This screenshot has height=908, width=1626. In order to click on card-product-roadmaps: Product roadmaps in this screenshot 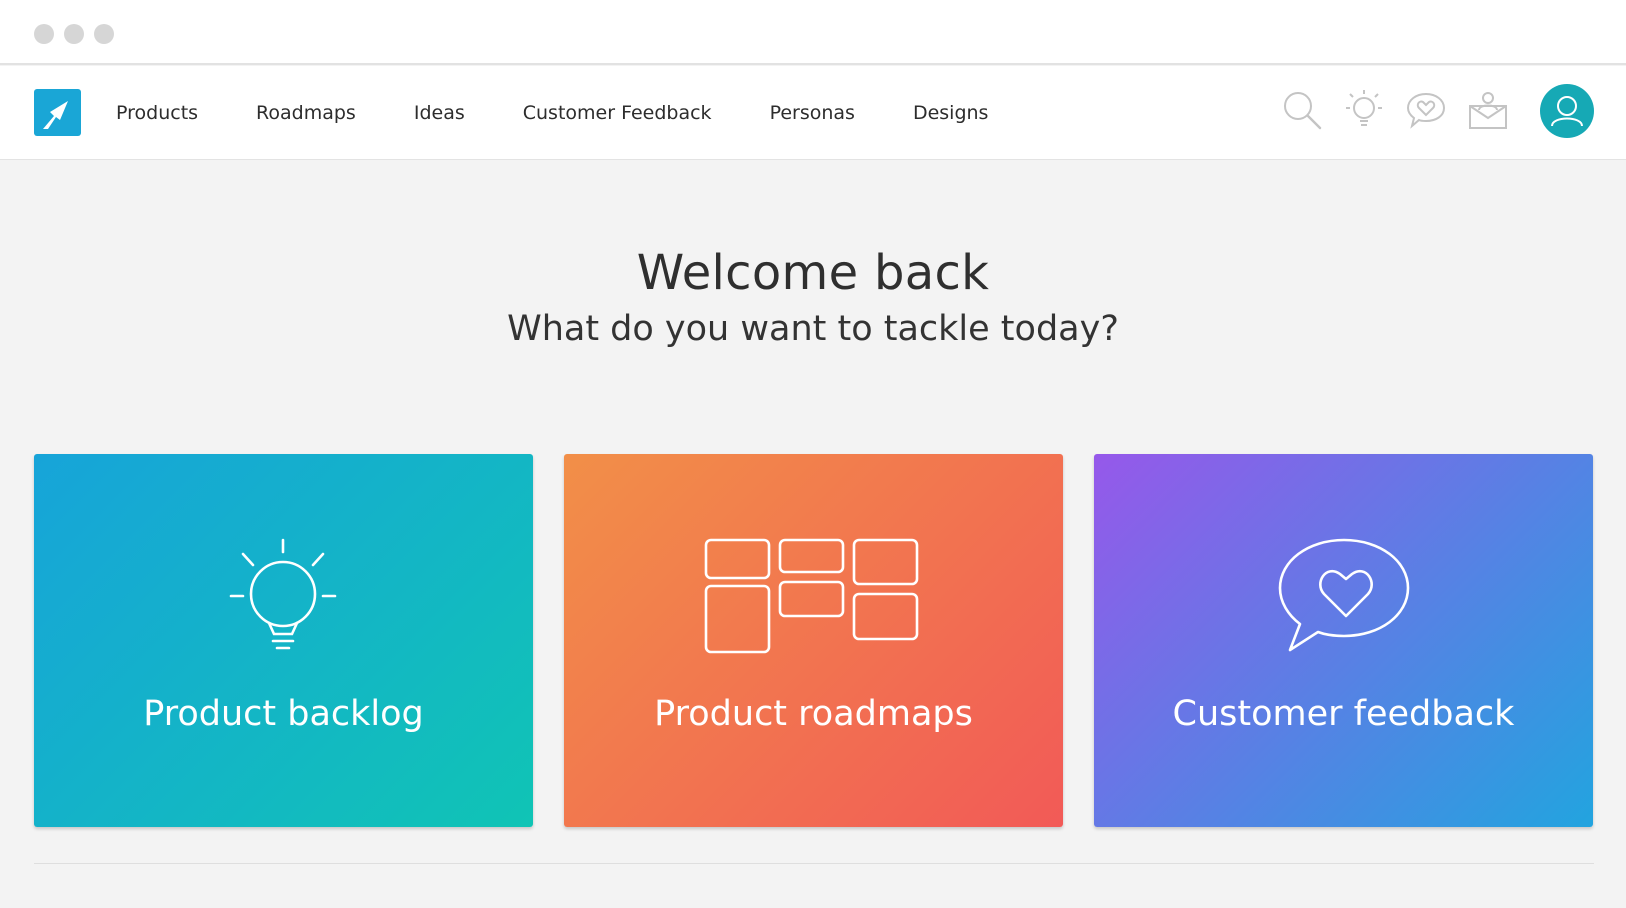, I will do `click(813, 640)`.